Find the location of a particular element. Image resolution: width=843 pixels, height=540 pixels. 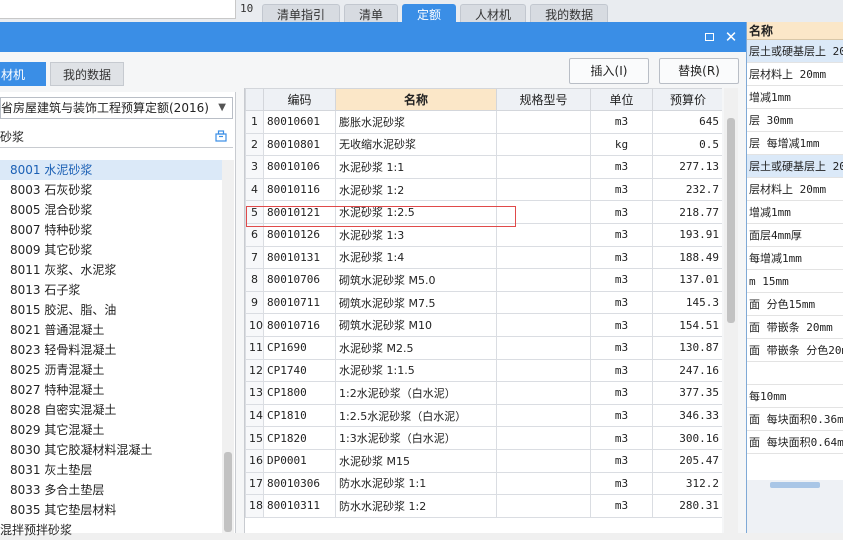

table-row: 12 CP1740 水泥砂浆 1:1.5 m3 247.16 is located at coordinates (483, 370).